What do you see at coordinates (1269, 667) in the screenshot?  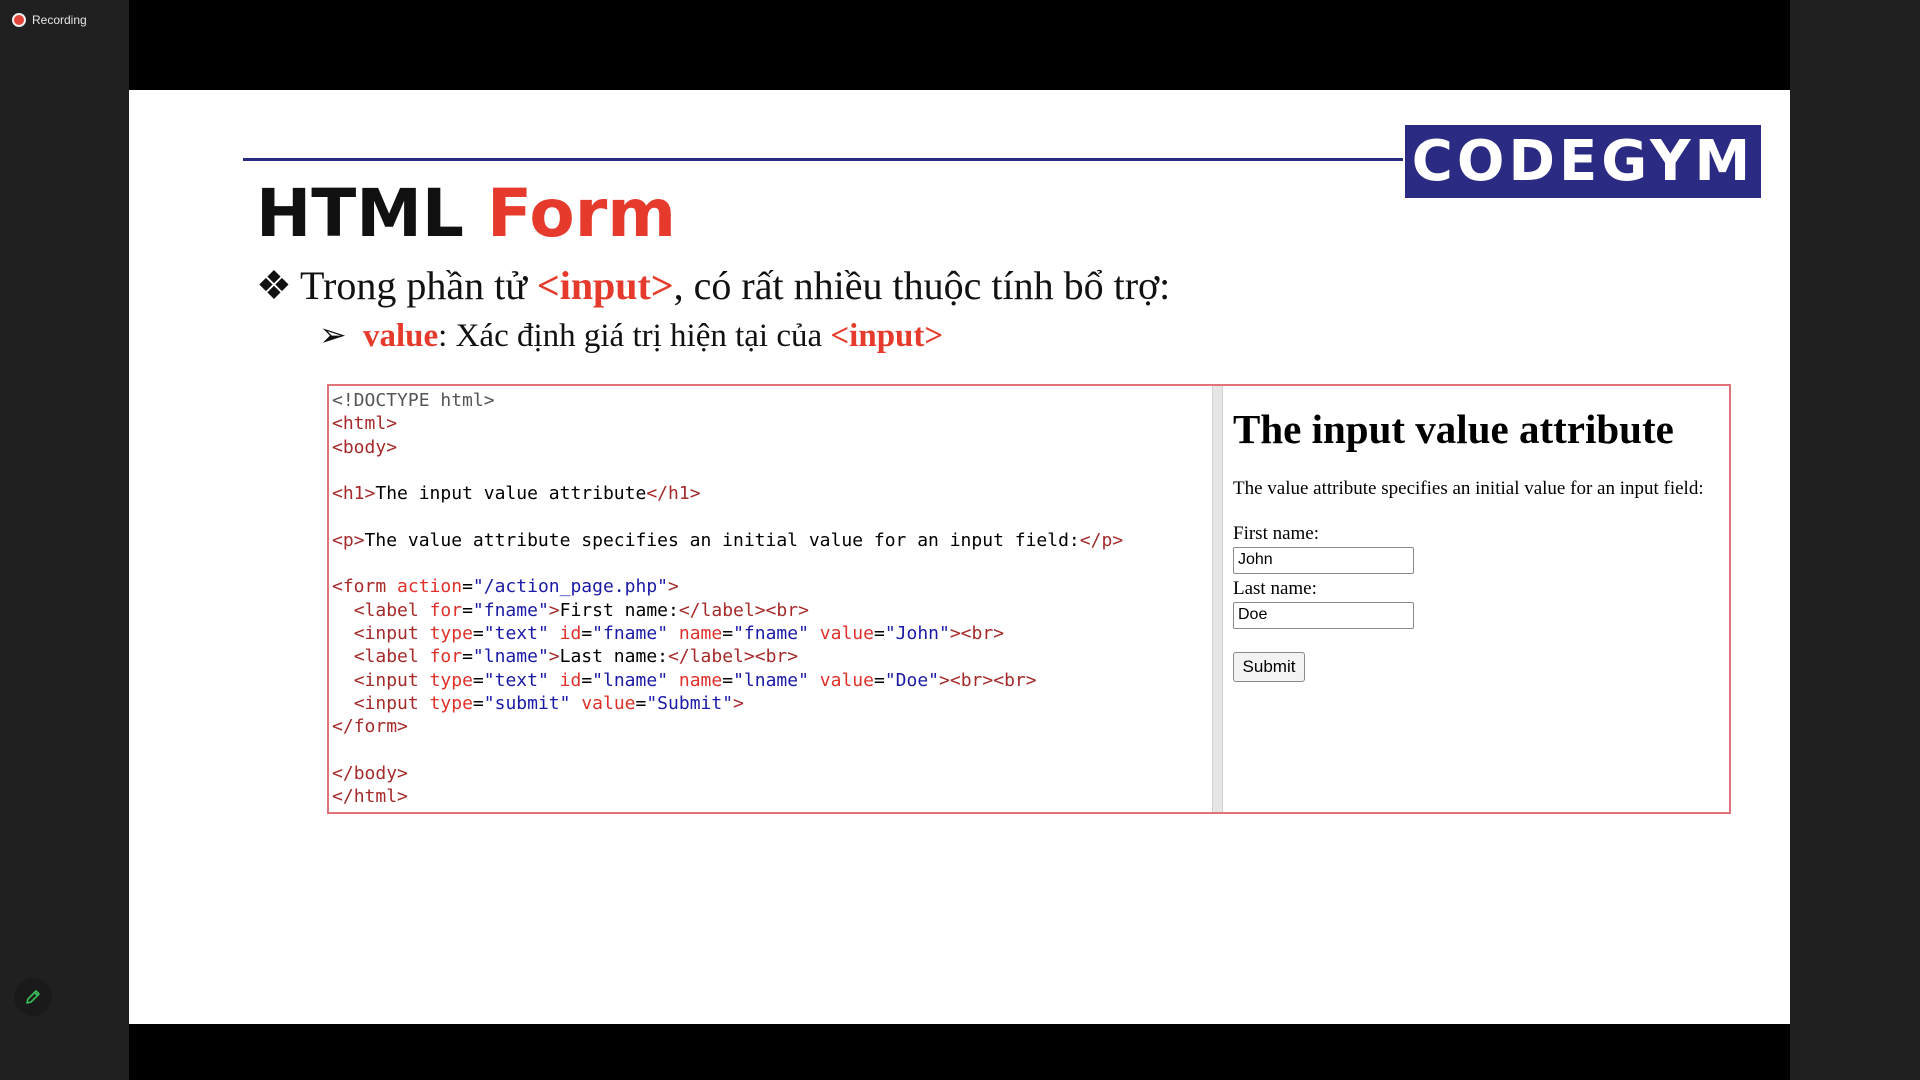 I see `submit-button: Submit` at bounding box center [1269, 667].